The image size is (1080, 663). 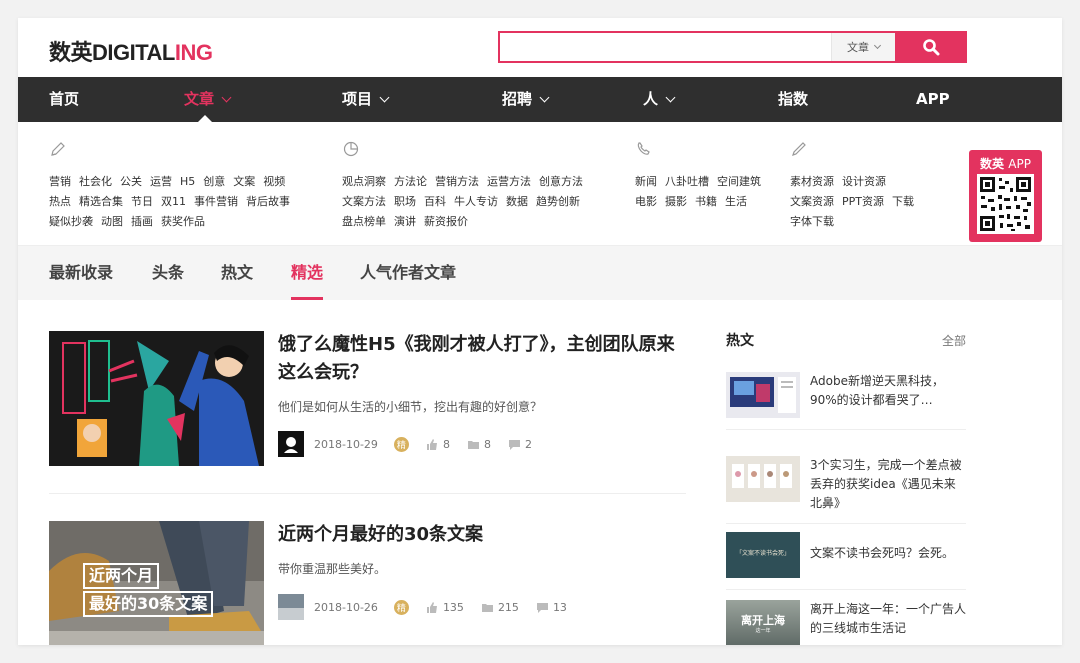 I want to click on article-thumbnail: 近两个月 最好的30条文案, so click(x=156, y=583).